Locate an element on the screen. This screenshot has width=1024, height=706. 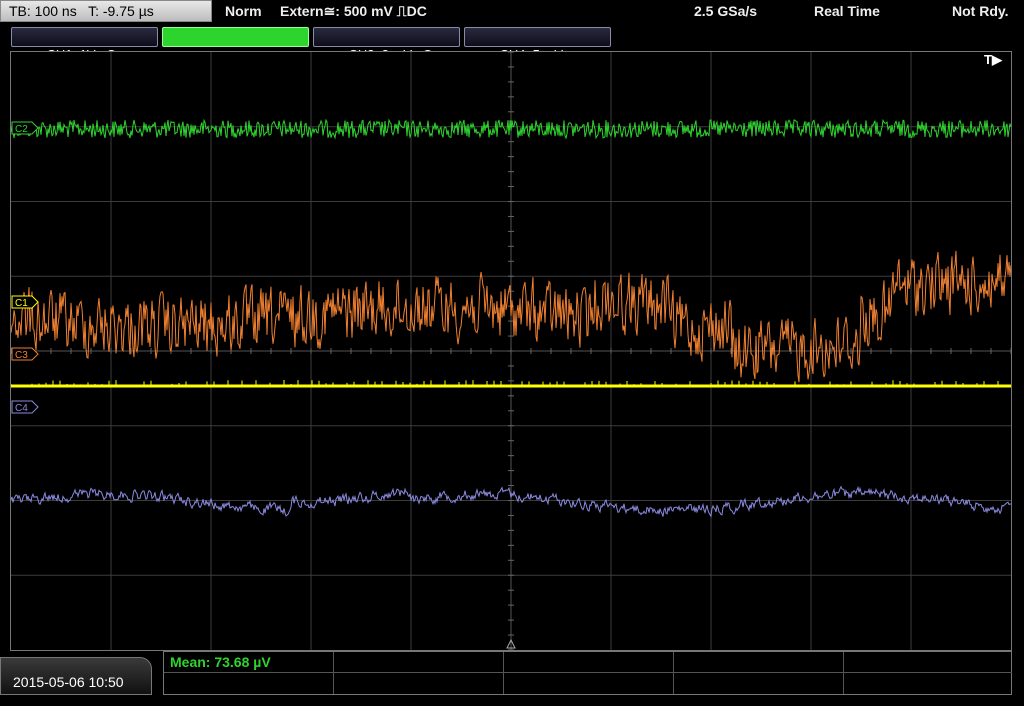
channel-3-button: CH3: 2 mV≅Ω is located at coordinates (386, 44).